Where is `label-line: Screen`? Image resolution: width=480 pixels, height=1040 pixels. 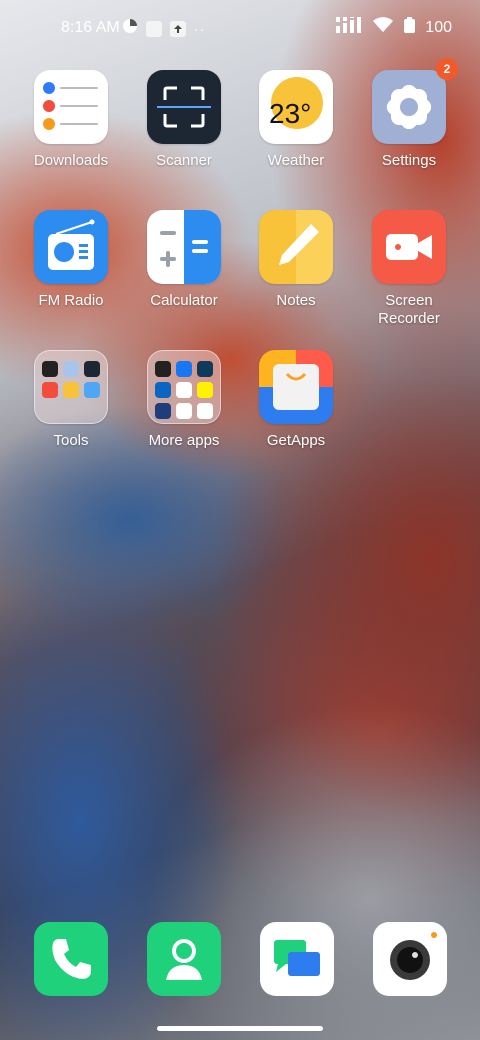 label-line: Screen is located at coordinates (409, 300).